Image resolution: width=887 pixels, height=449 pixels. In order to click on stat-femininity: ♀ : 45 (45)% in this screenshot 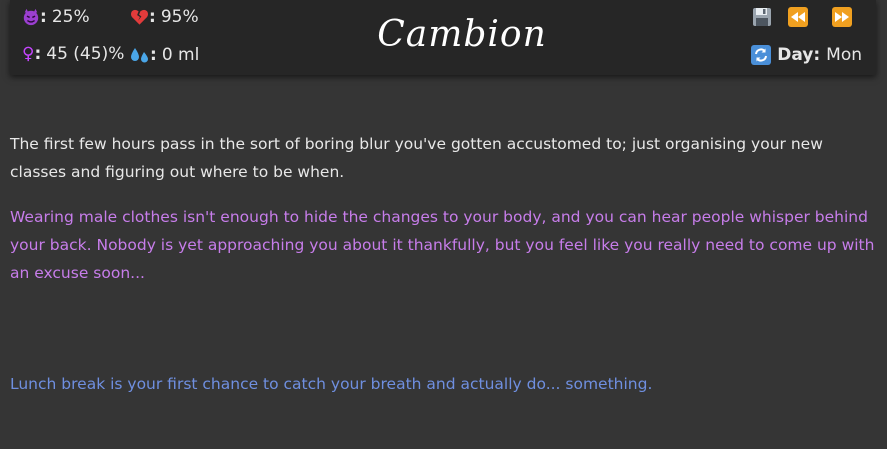, I will do `click(73, 53)`.